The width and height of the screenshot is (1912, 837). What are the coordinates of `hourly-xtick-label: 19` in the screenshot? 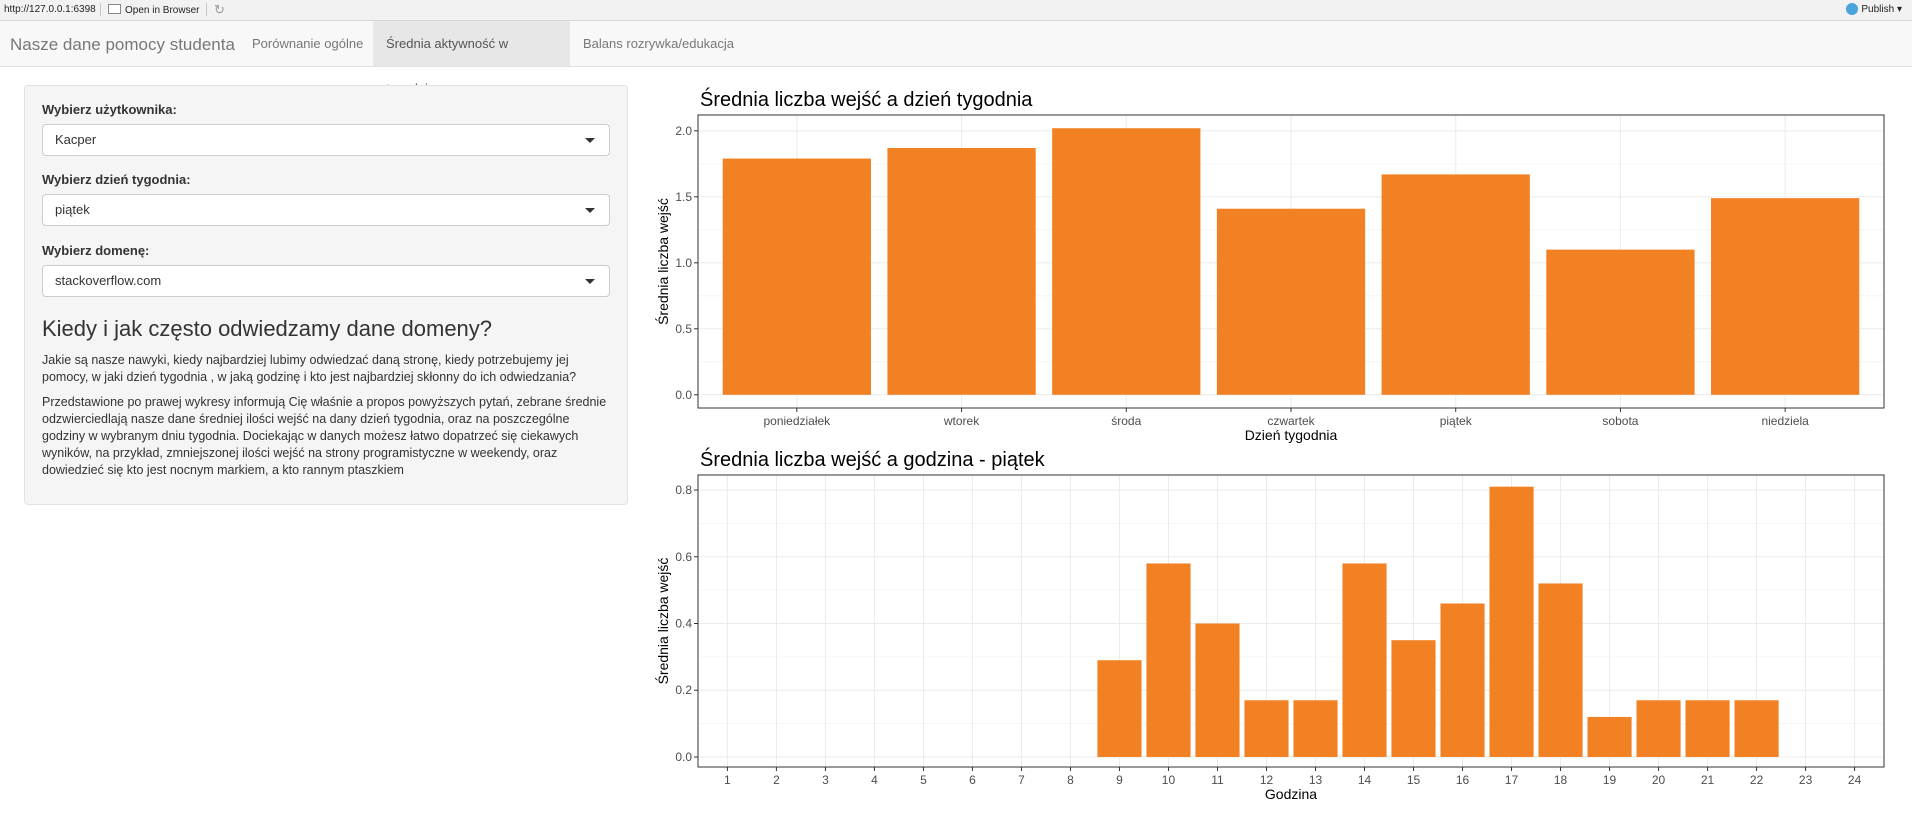 It's located at (1610, 780).